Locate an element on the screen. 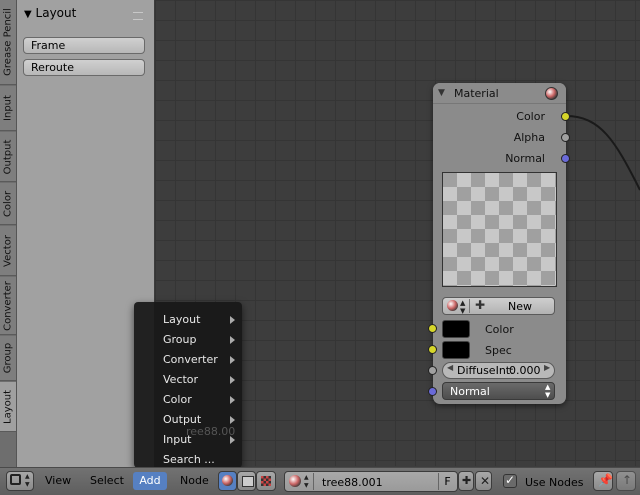  image-icon is located at coordinates (248, 481).